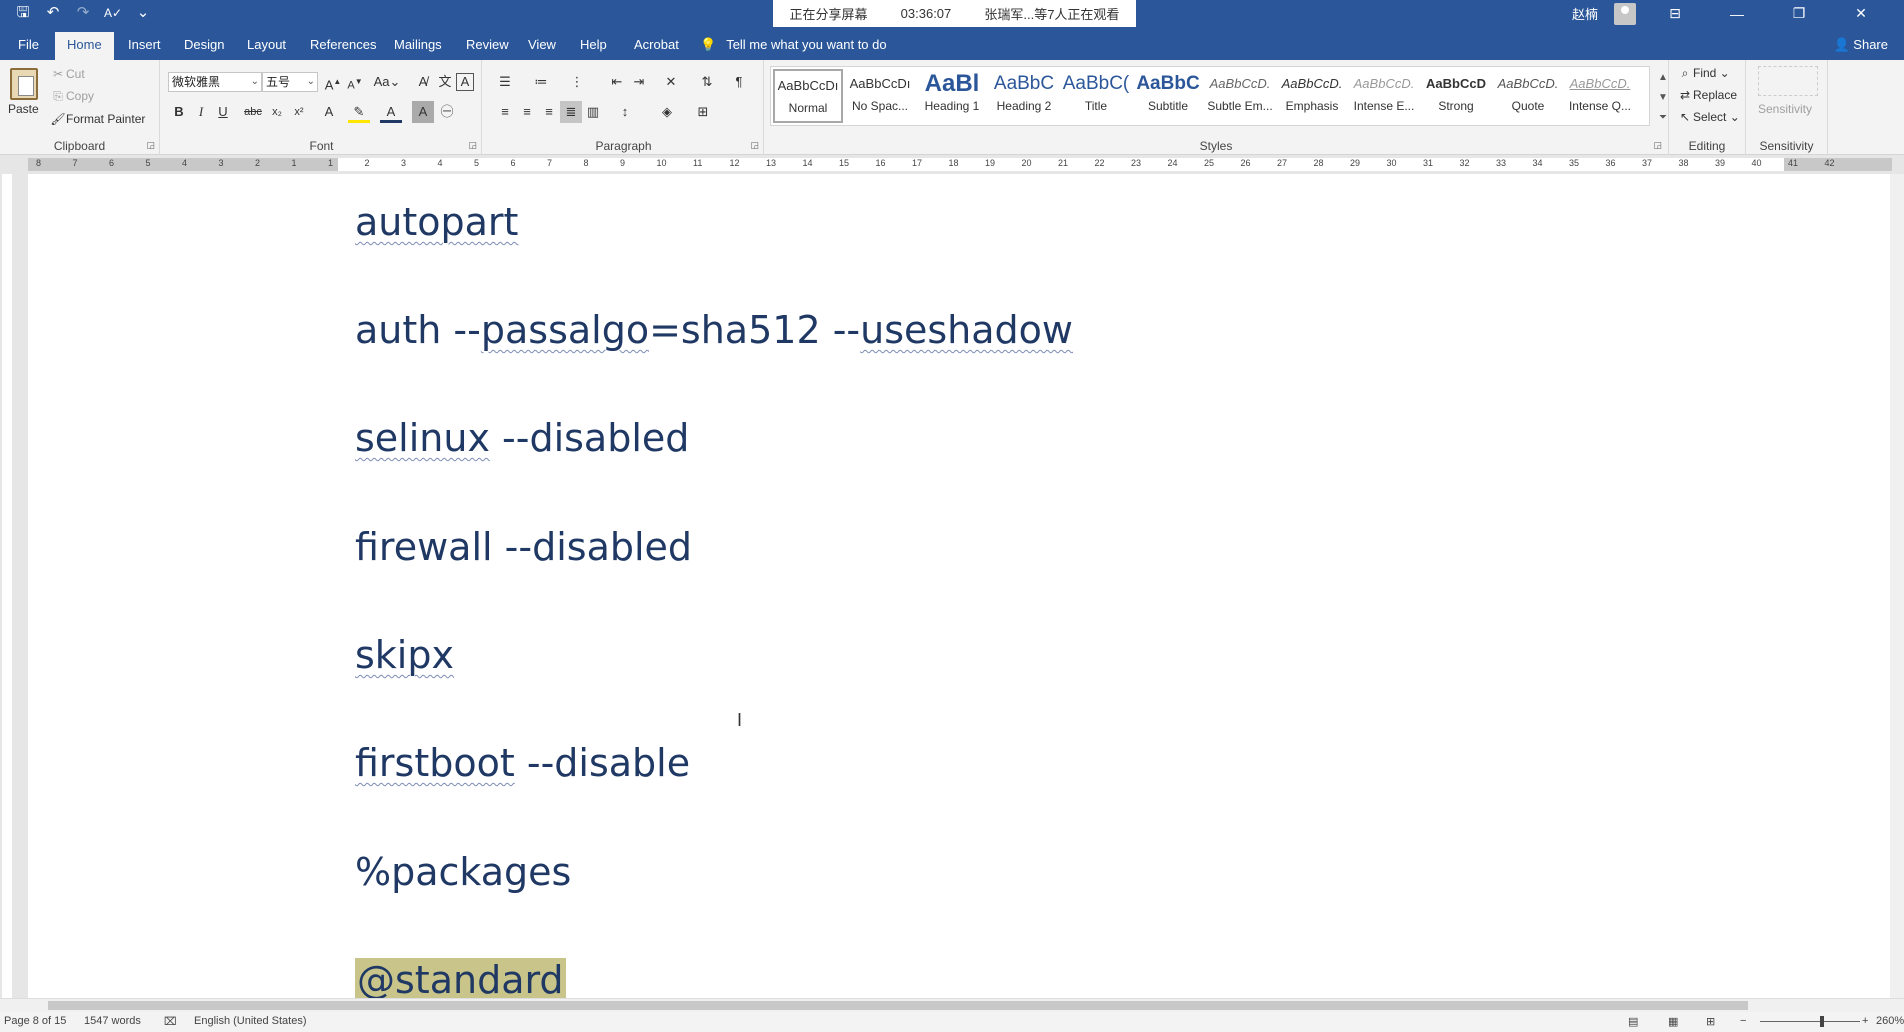  Describe the element at coordinates (571, 112) in the screenshot. I see `justify-icon: ≣` at that location.